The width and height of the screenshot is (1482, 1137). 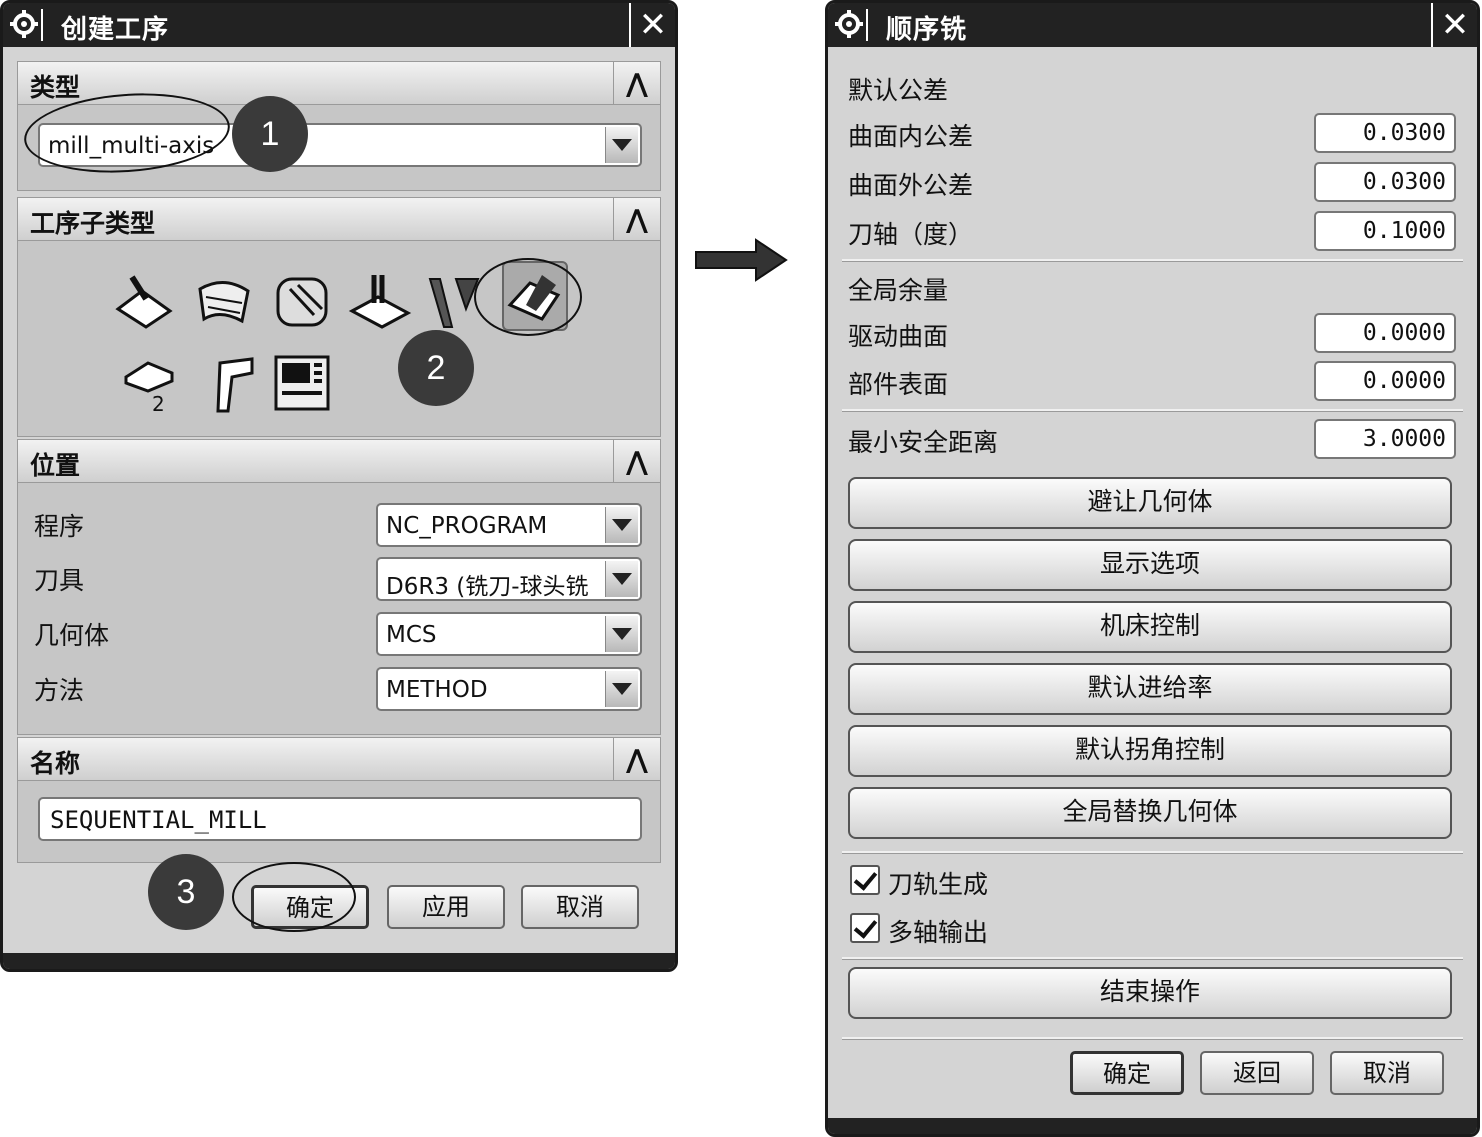 I want to click on title-bar: 创建工序 ✕, so click(x=339, y=25).